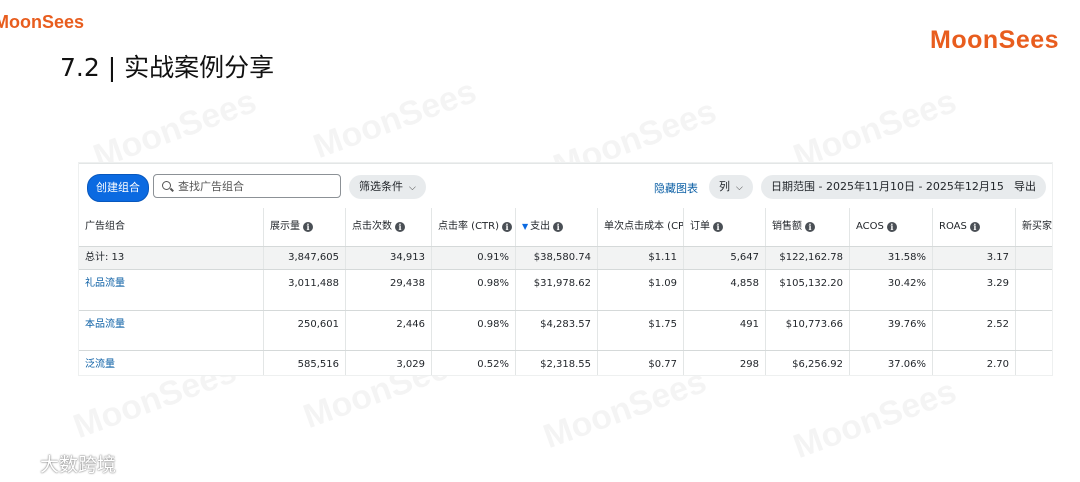  I want to click on export-button: 导出, so click(1025, 187).